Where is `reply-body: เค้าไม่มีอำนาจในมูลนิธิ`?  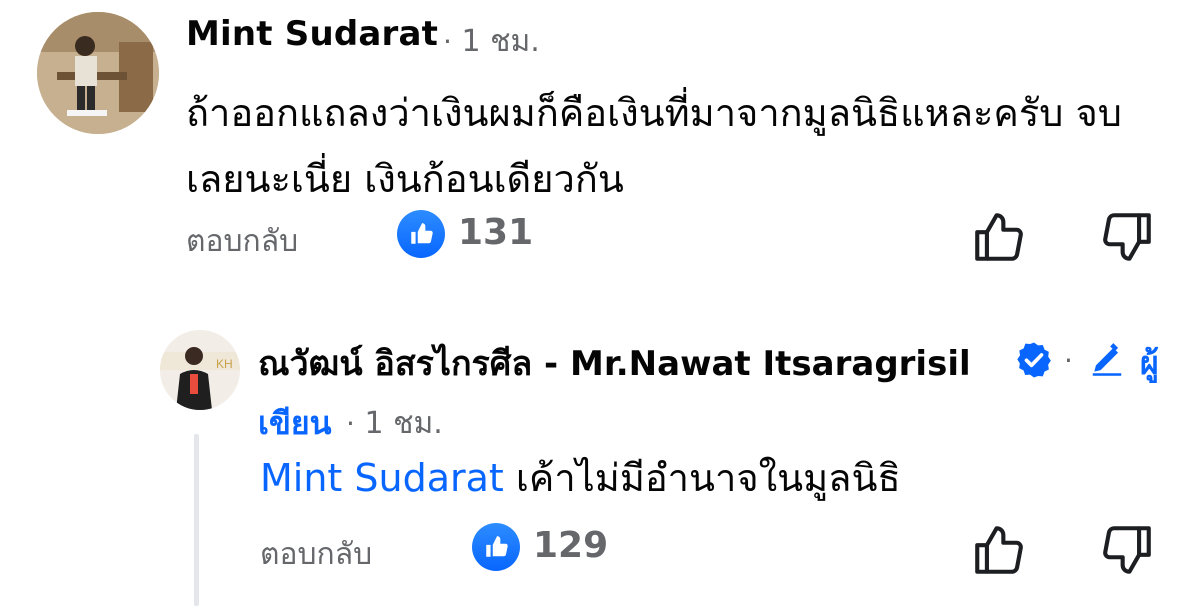 reply-body: เค้าไม่มีอำนาจในมูลนิธิ is located at coordinates (702, 478).